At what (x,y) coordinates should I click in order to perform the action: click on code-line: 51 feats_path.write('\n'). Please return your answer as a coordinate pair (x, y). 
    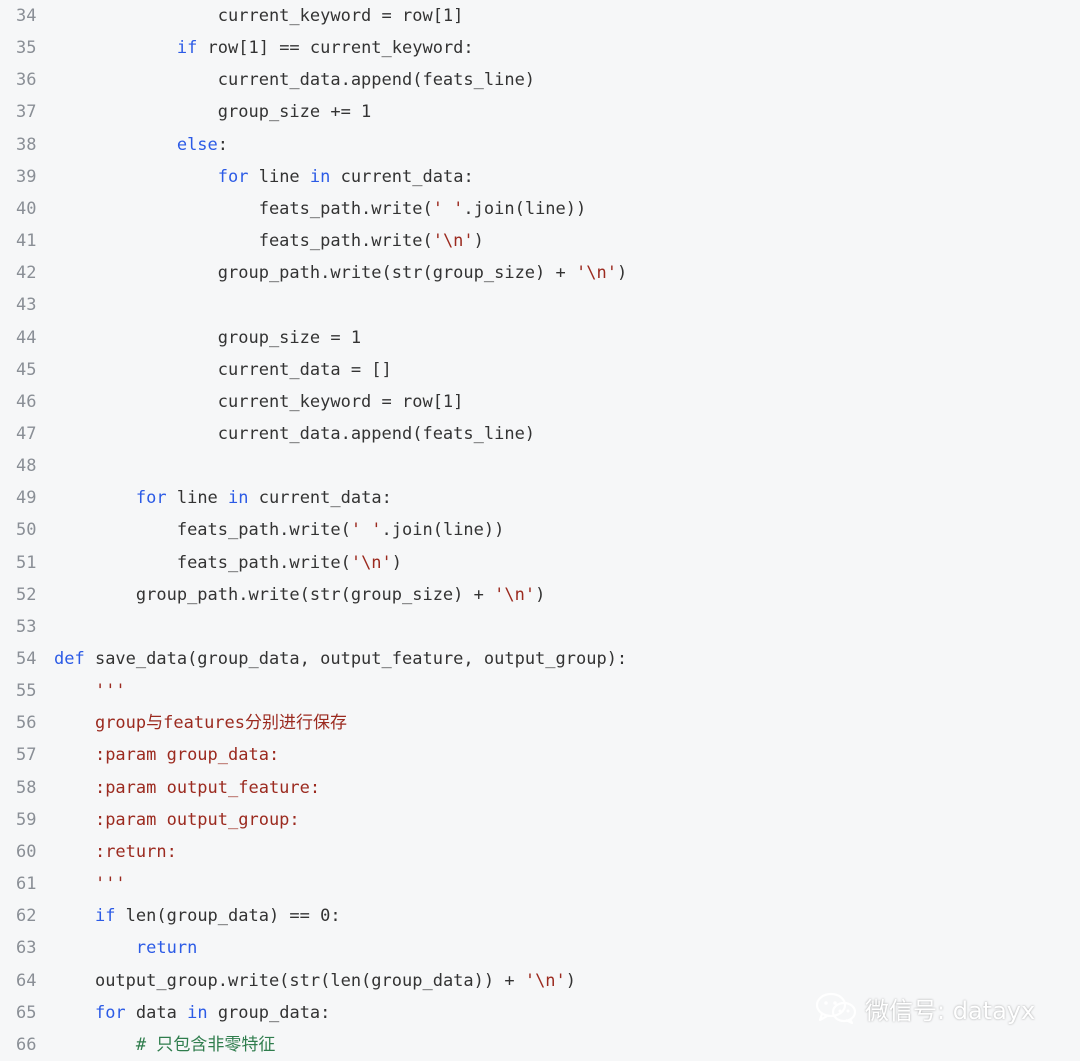
    Looking at the image, I should click on (540, 563).